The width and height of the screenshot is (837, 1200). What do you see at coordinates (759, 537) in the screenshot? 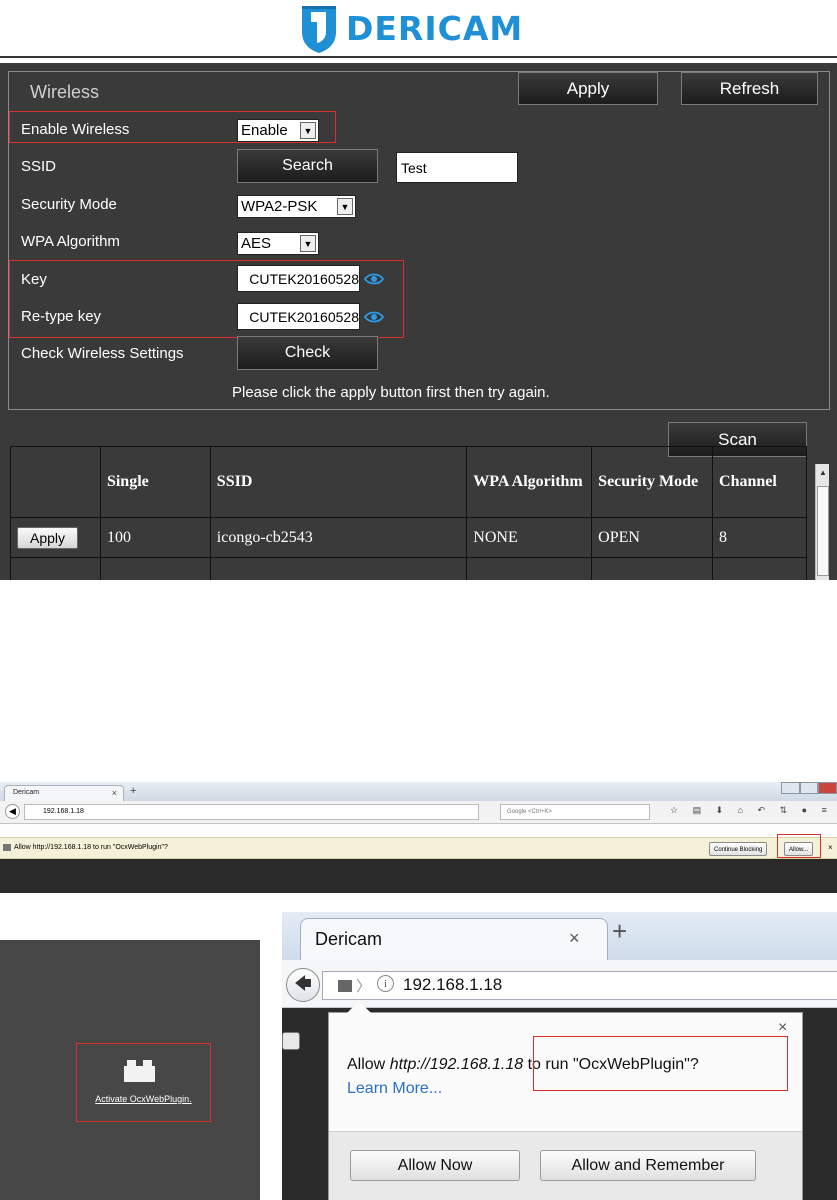
I see `row-channel: 8` at bounding box center [759, 537].